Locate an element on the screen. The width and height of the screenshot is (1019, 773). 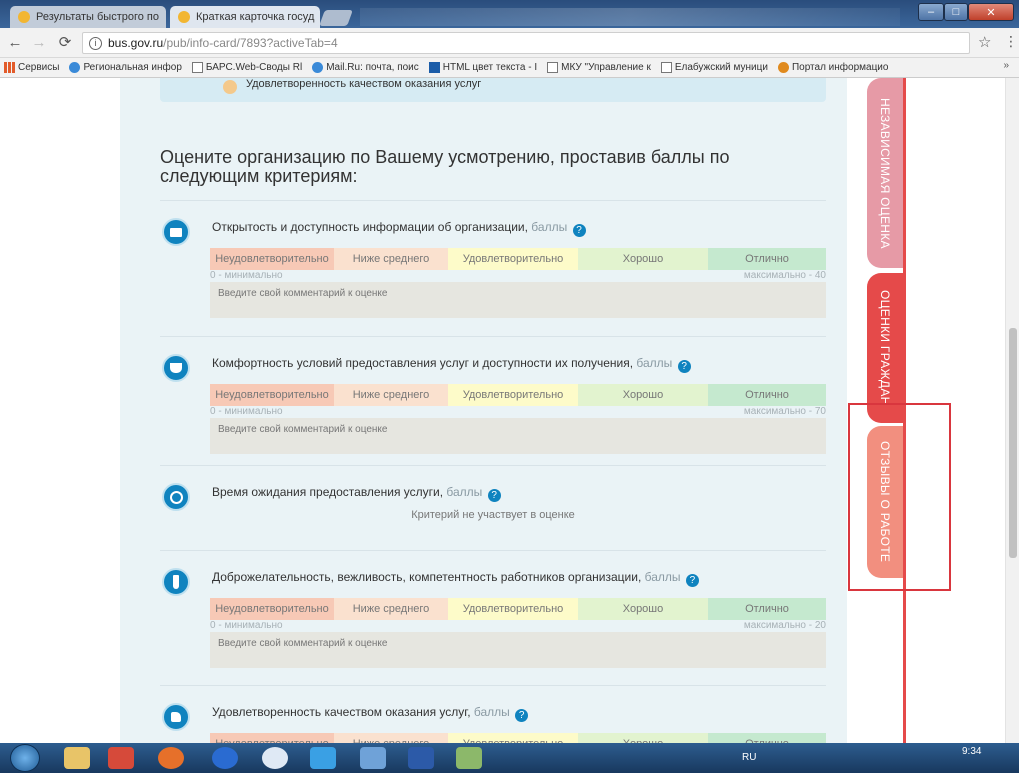
bookmark-regional-info: Региональная инфор is located at coordinates (125, 67).